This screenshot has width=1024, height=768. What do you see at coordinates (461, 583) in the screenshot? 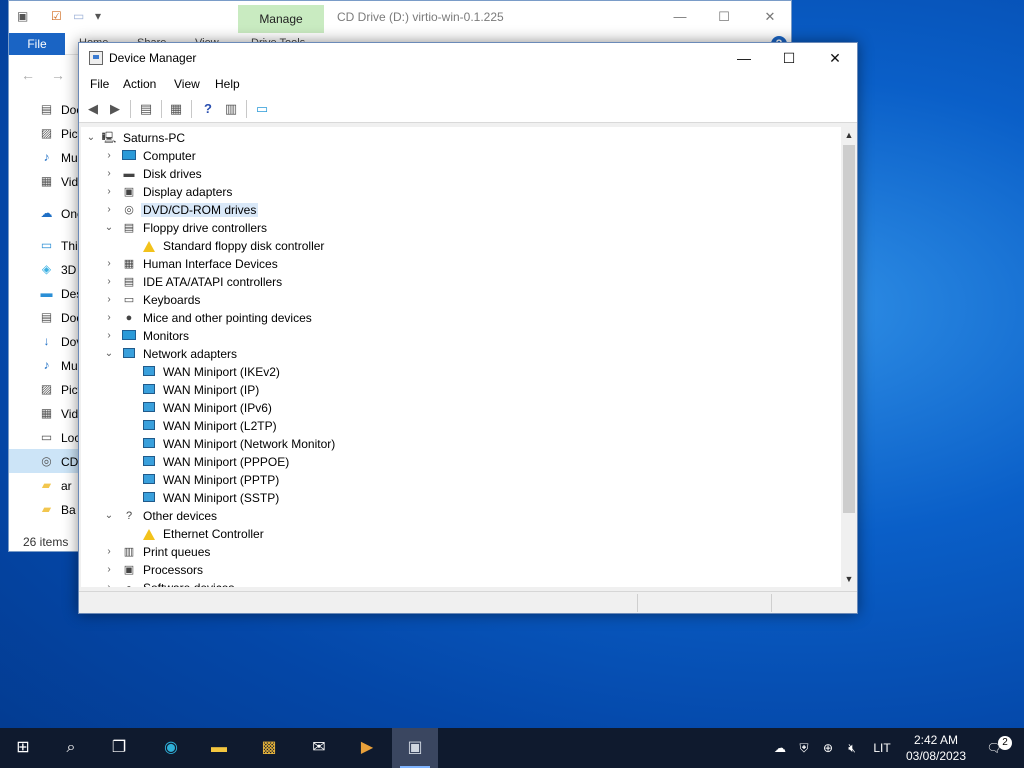
I see `tree-node: › ▪ Software devices` at bounding box center [461, 583].